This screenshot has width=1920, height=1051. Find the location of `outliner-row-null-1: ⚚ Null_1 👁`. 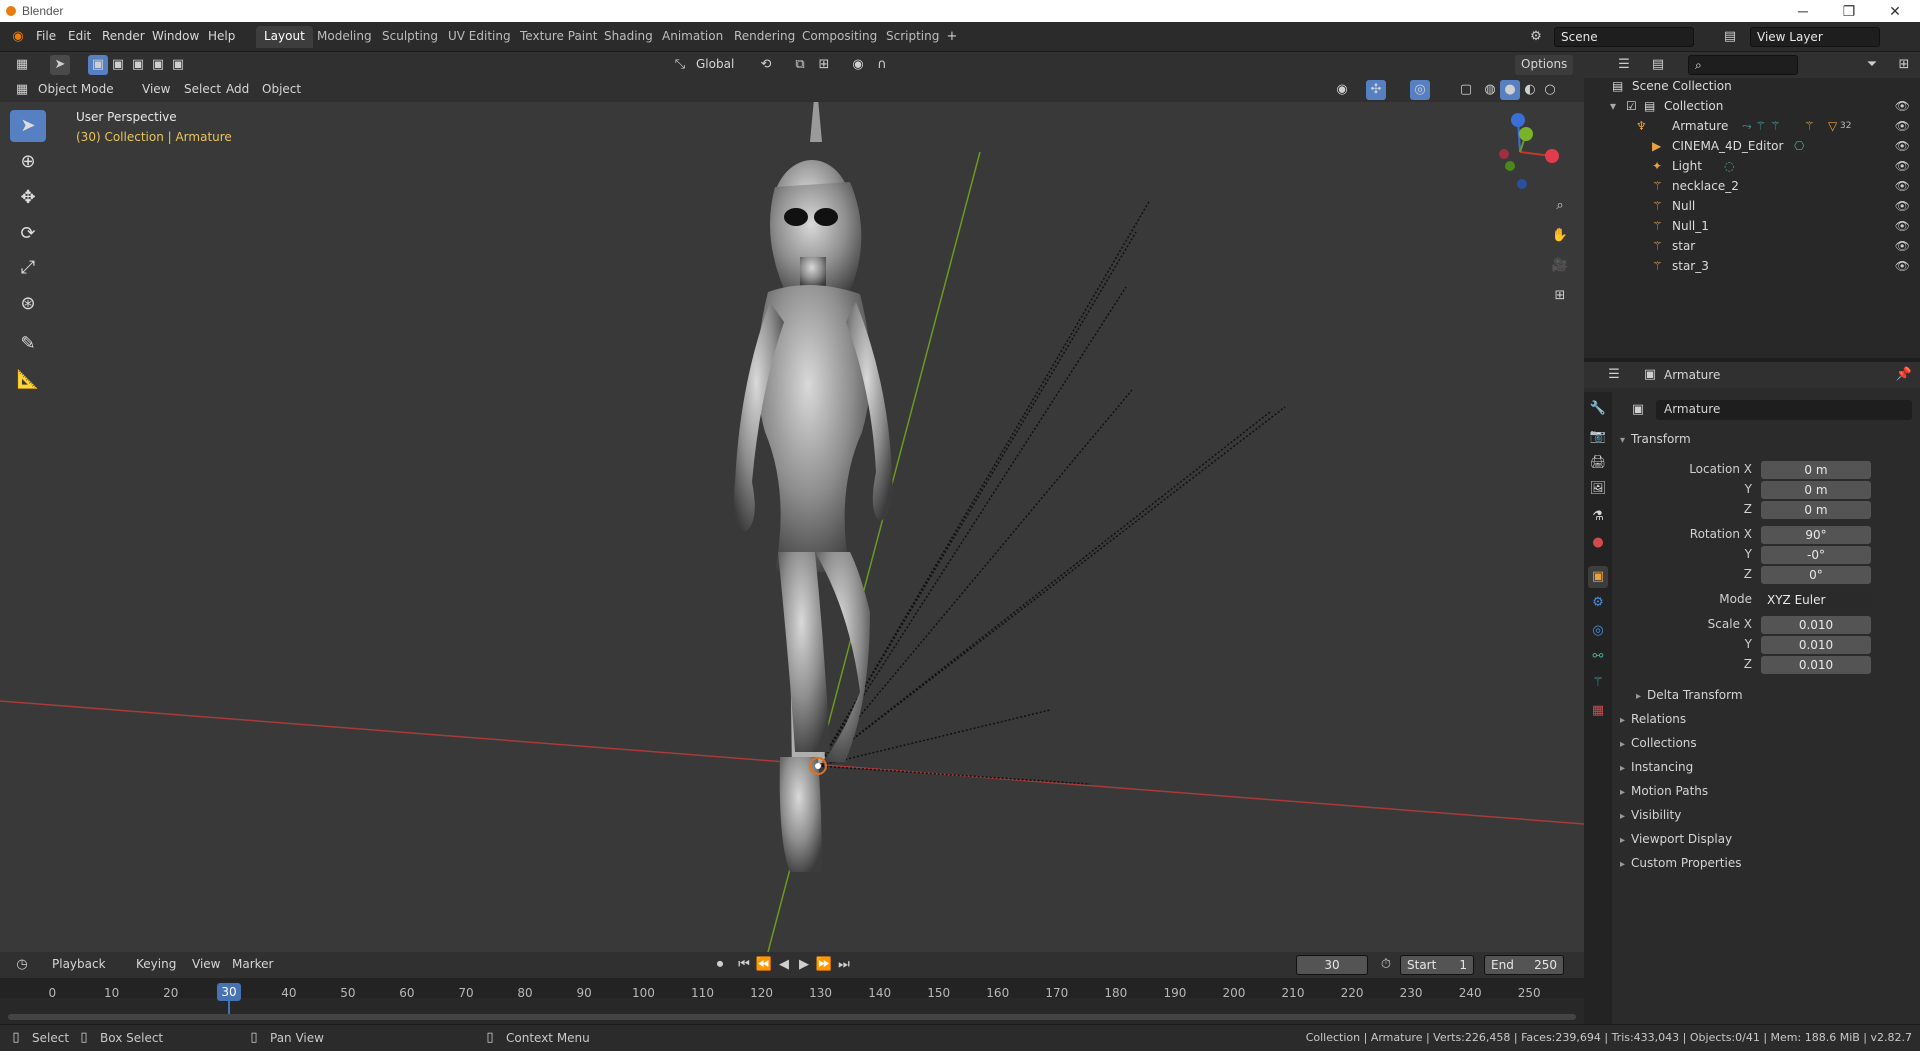

outliner-row-null-1: ⚚ Null_1 👁 is located at coordinates (1752, 226).